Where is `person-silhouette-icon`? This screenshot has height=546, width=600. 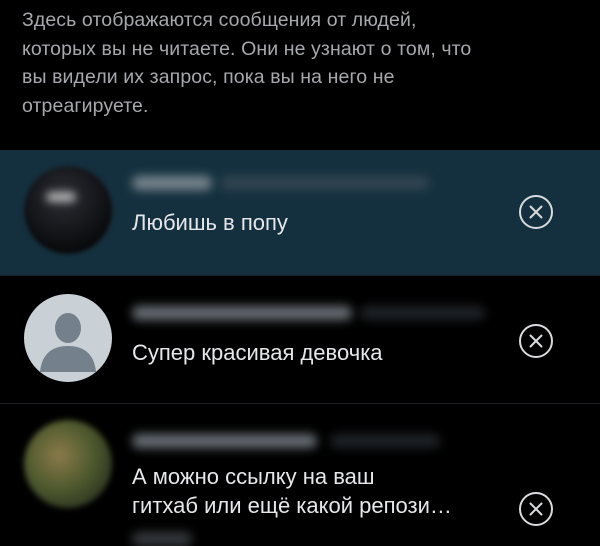
person-silhouette-icon is located at coordinates (68, 342).